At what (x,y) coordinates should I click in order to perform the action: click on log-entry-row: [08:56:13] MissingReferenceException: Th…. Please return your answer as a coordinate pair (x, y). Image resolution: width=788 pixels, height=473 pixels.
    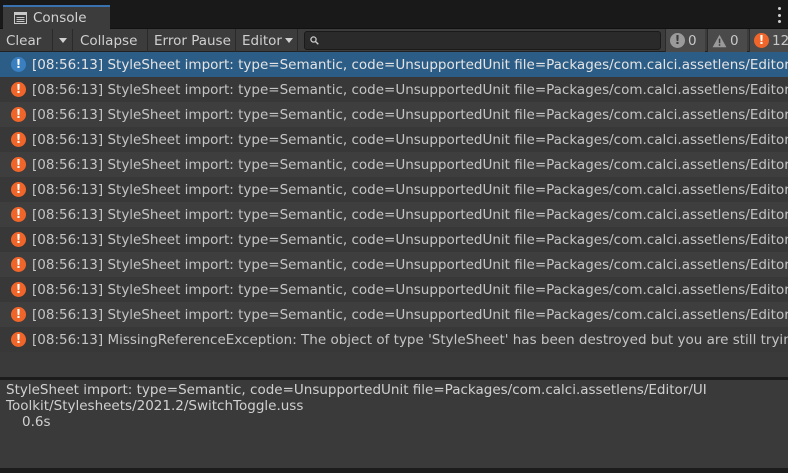
    Looking at the image, I should click on (394, 339).